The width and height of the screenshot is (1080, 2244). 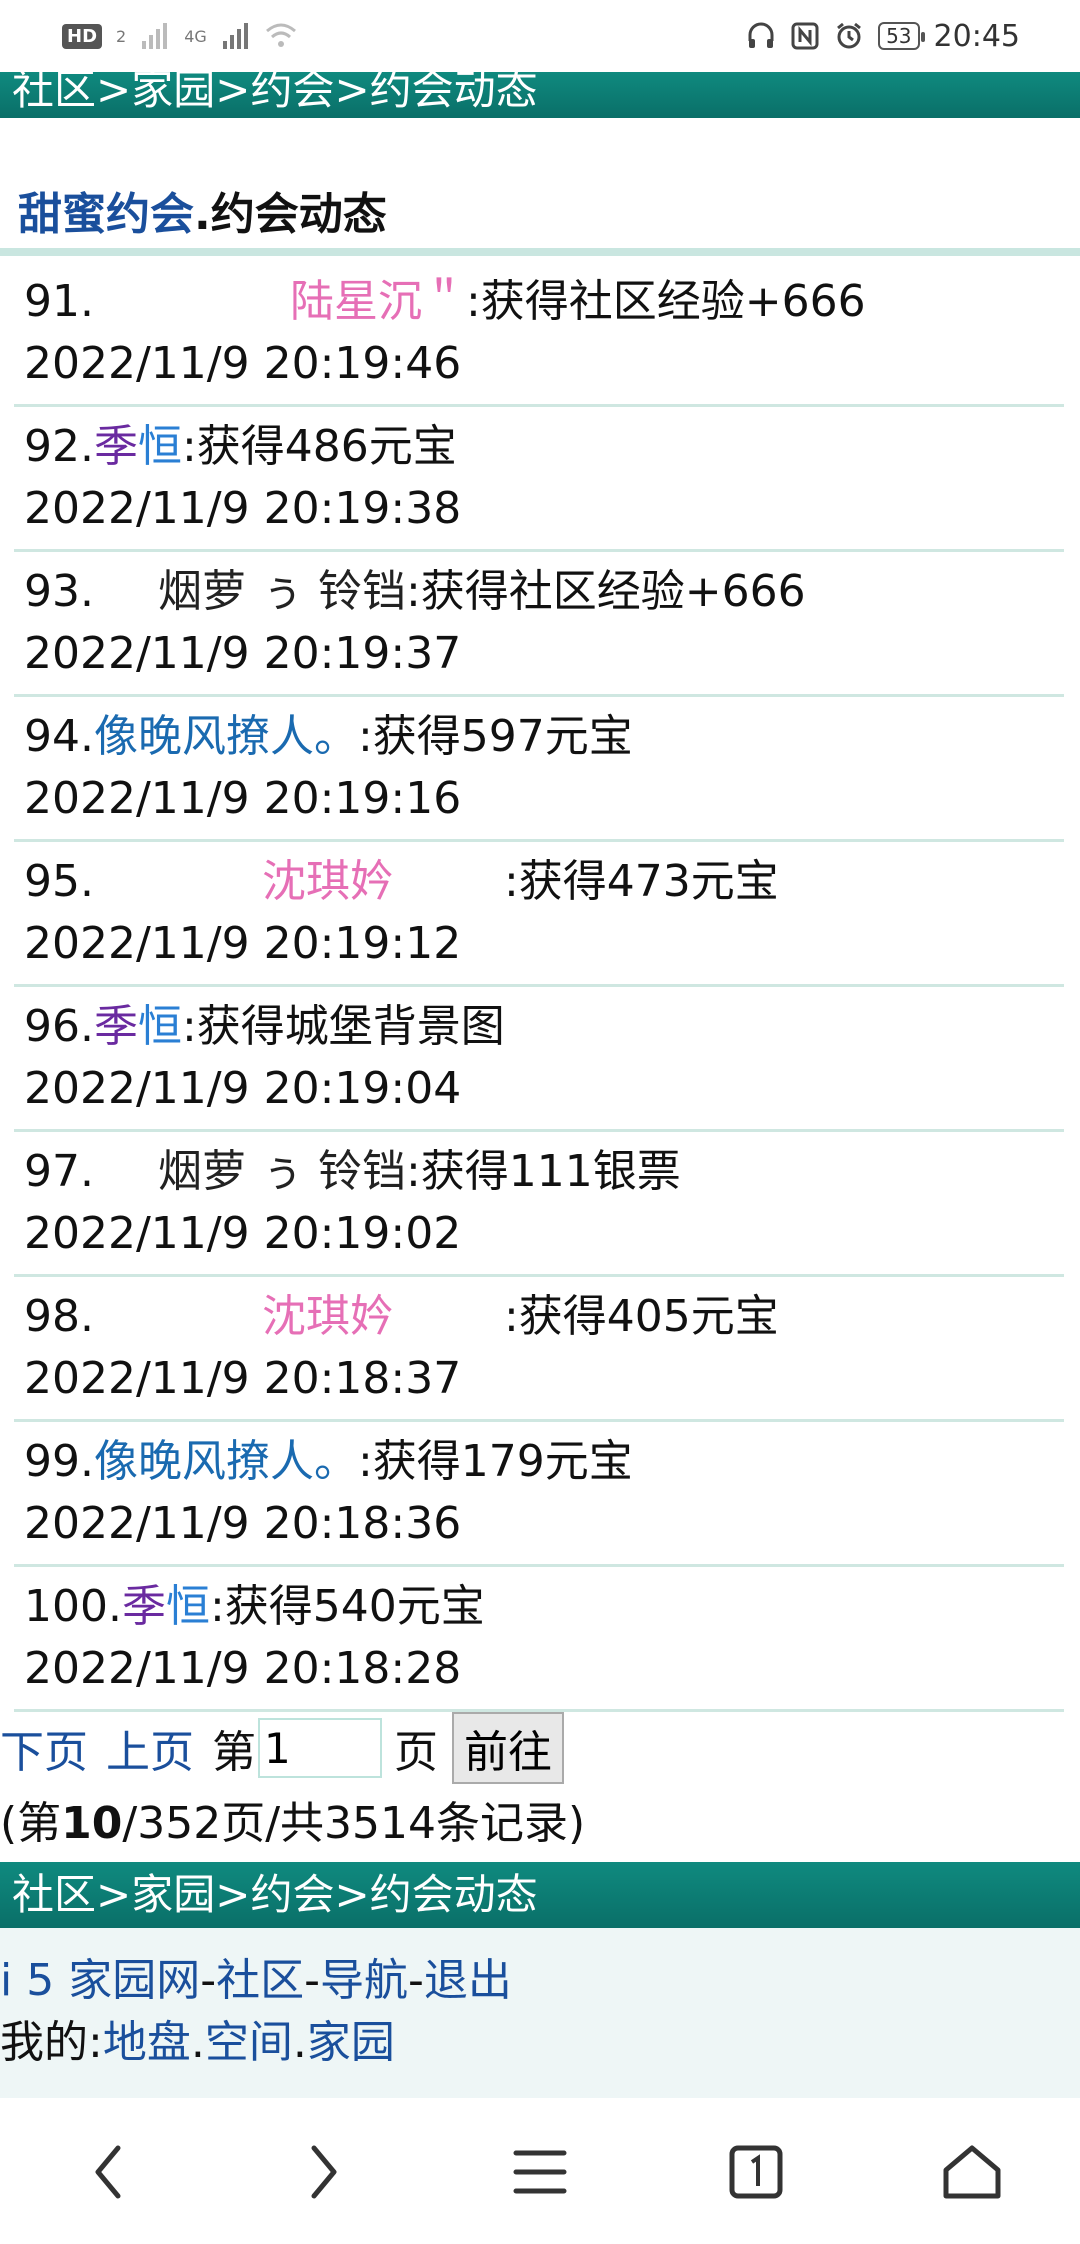 I want to click on item-time: 2022/11/9 20:18:36, so click(x=243, y=1523).